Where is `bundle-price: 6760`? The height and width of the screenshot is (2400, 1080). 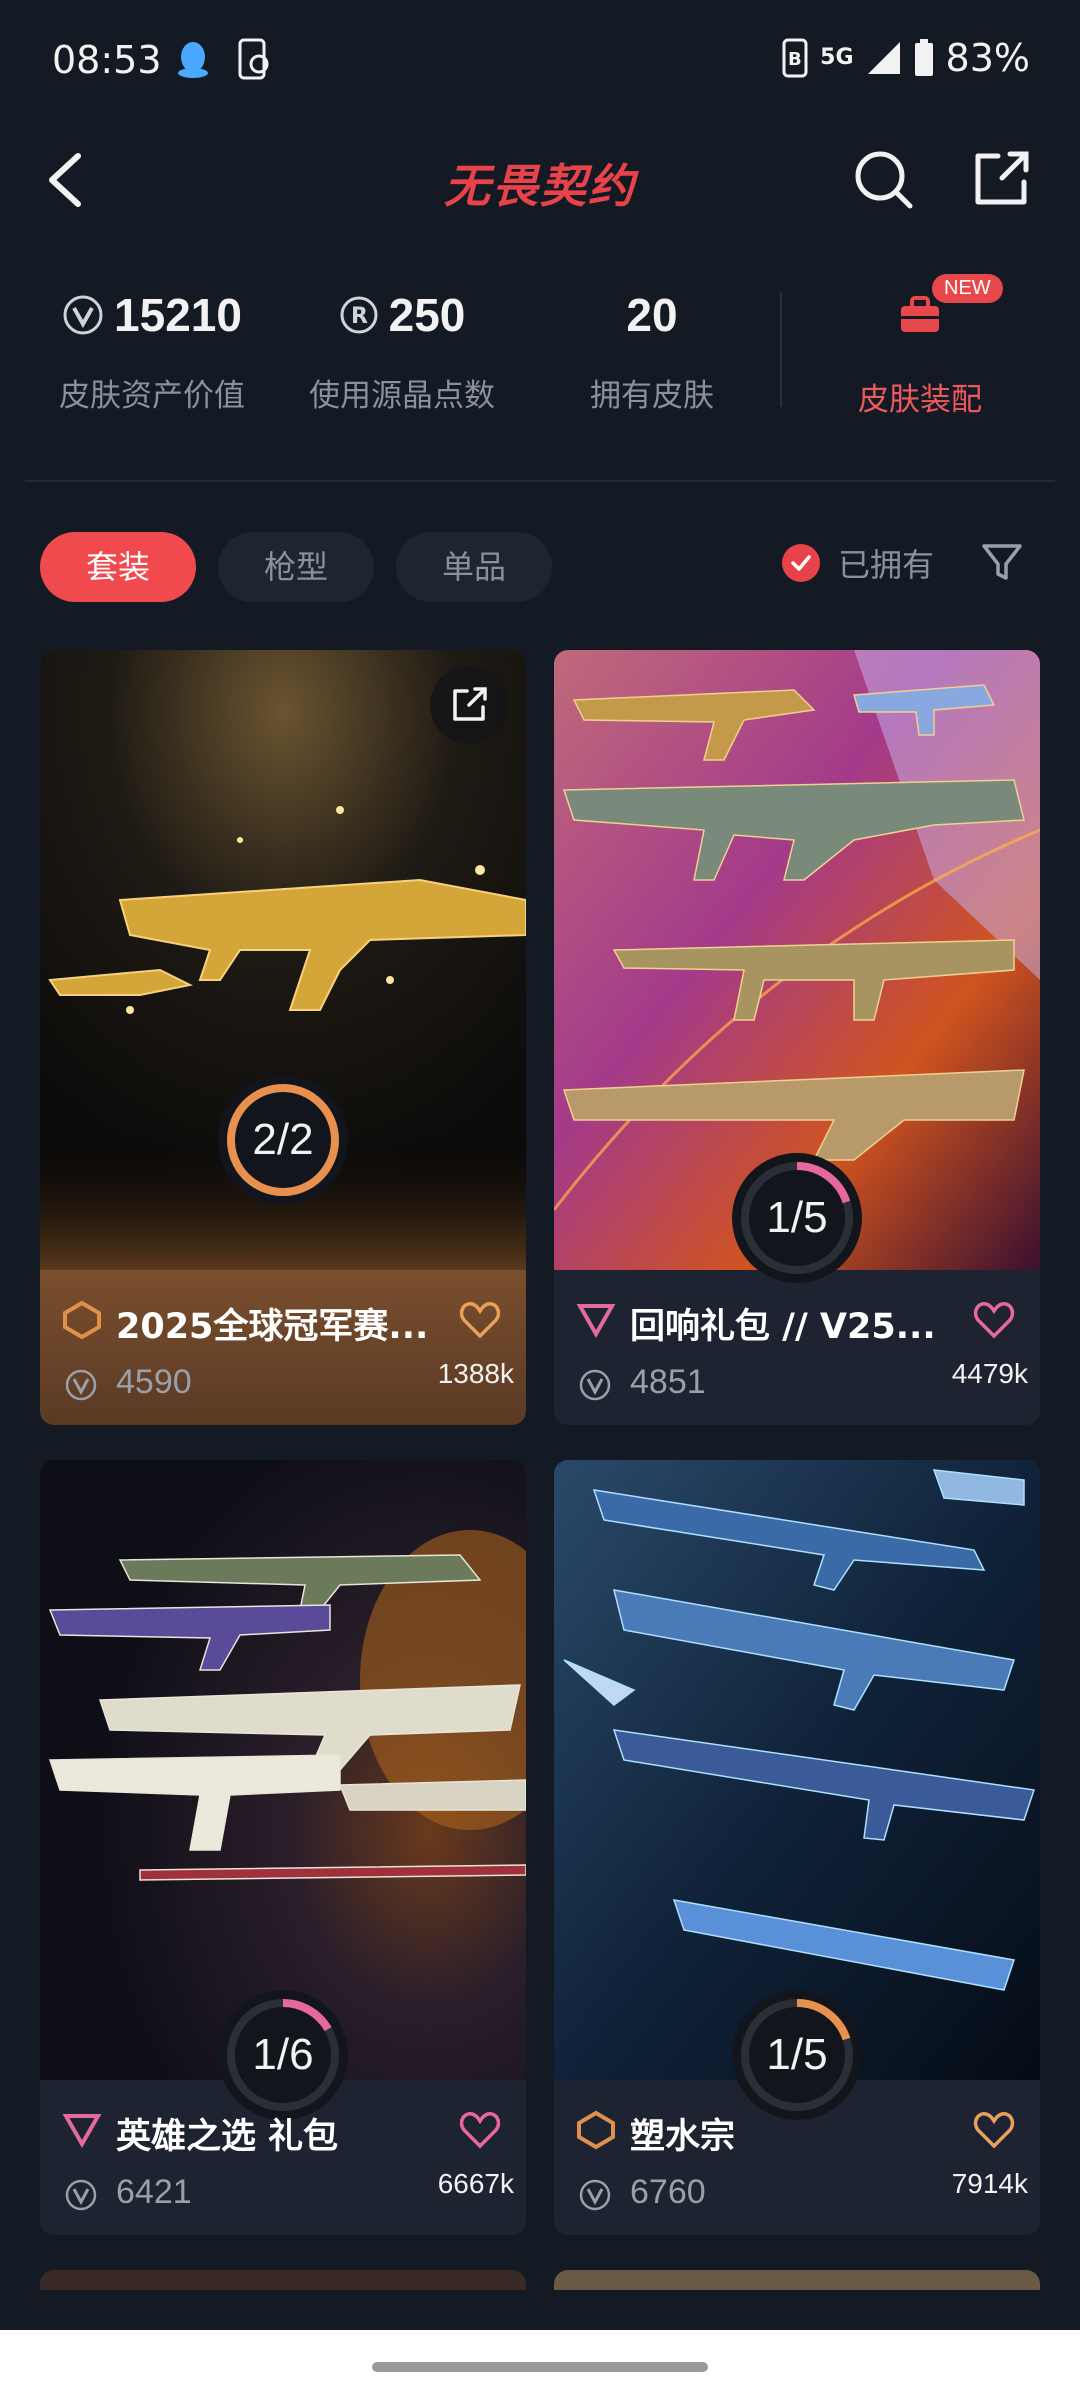
bundle-price: 6760 is located at coordinates (668, 2192).